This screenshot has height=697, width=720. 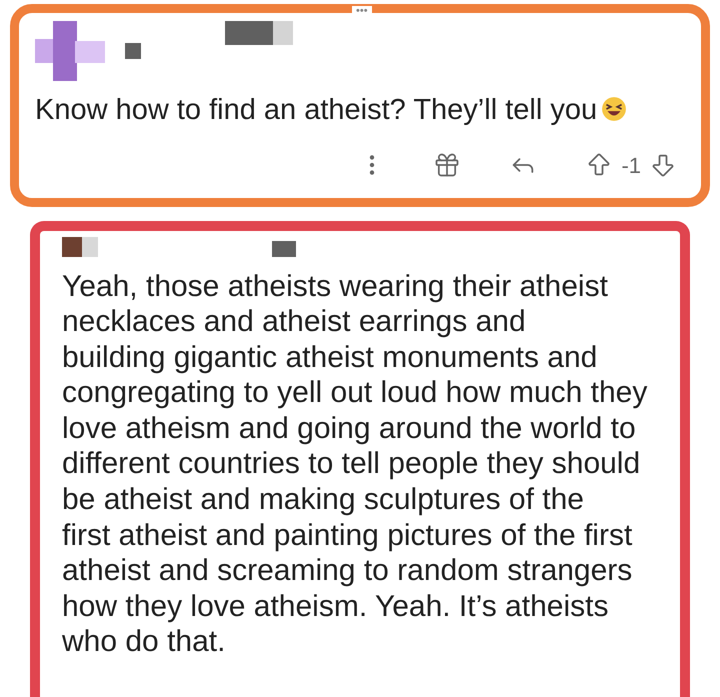 I want to click on gift-icon, so click(x=447, y=165).